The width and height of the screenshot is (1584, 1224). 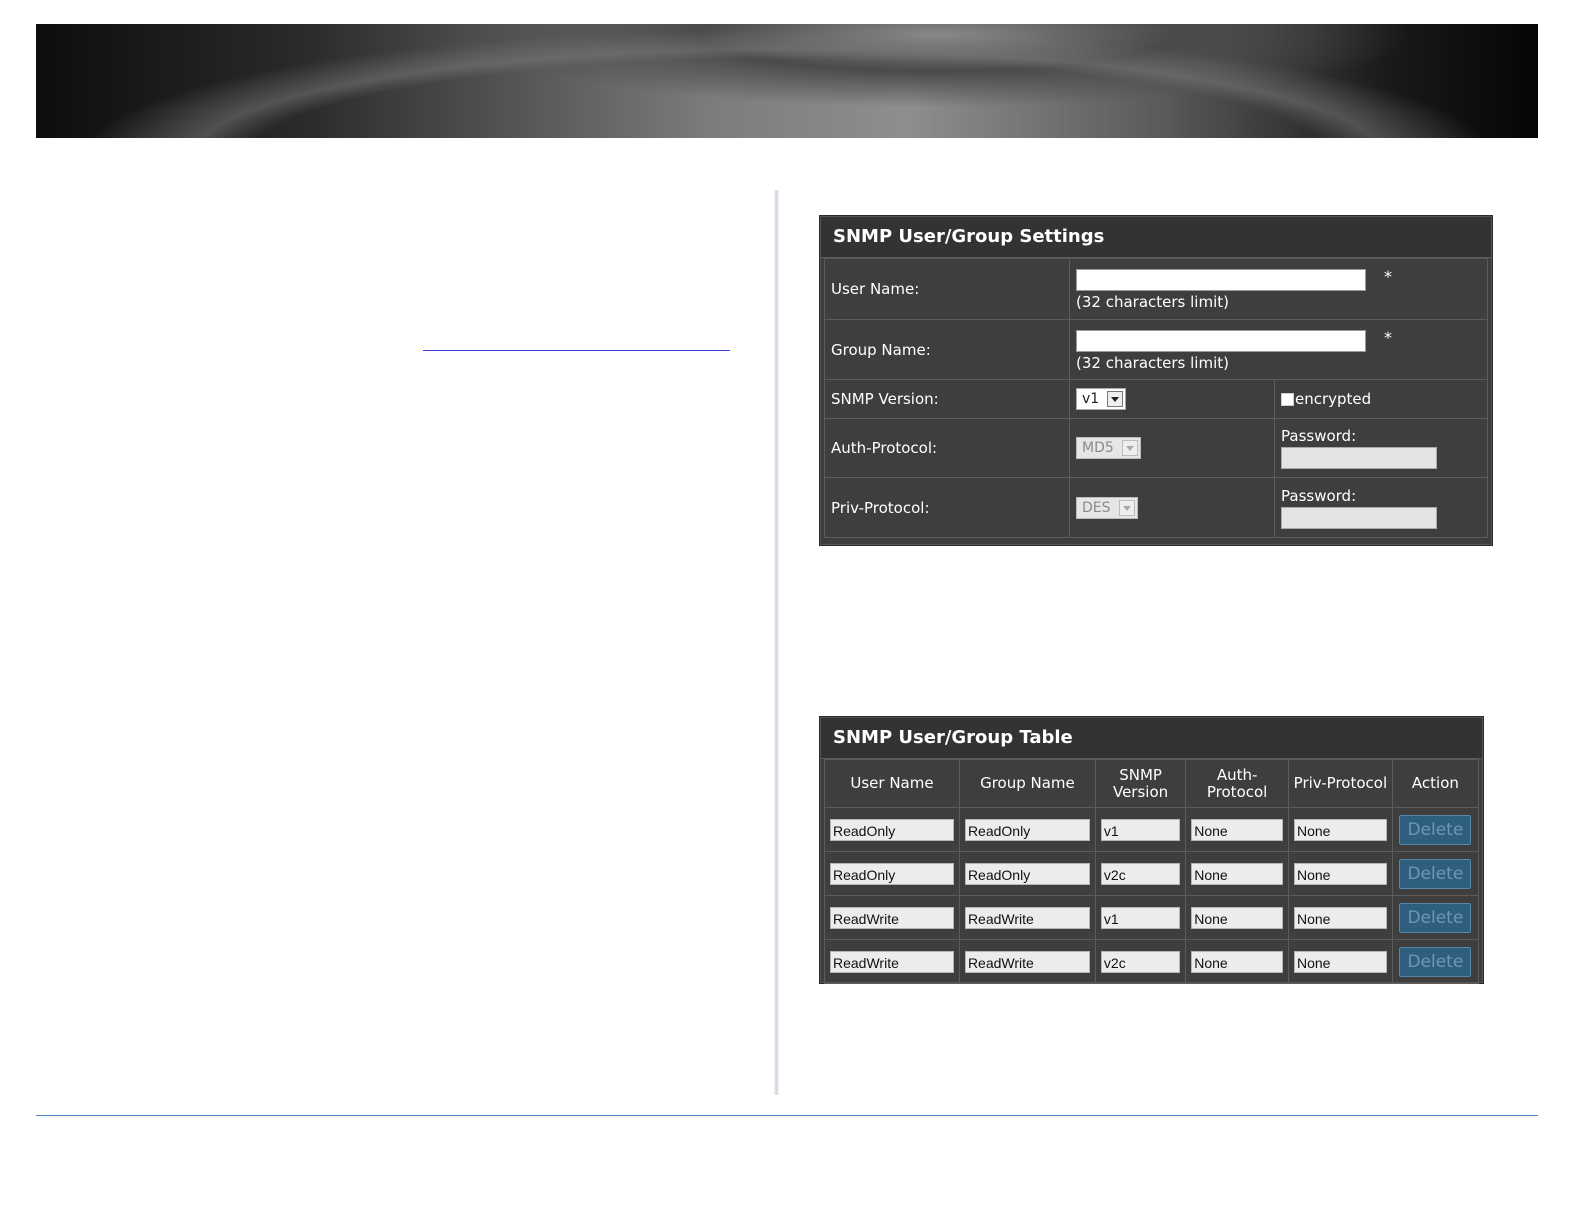 I want to click on col-header-action: Action, so click(x=1435, y=783).